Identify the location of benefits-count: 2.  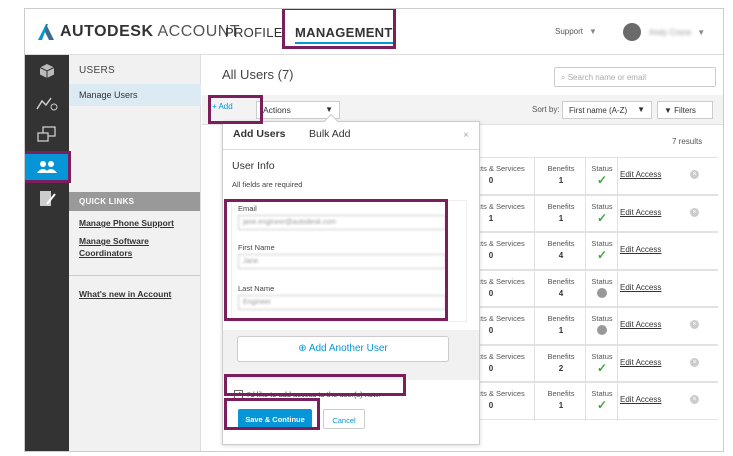
(561, 368).